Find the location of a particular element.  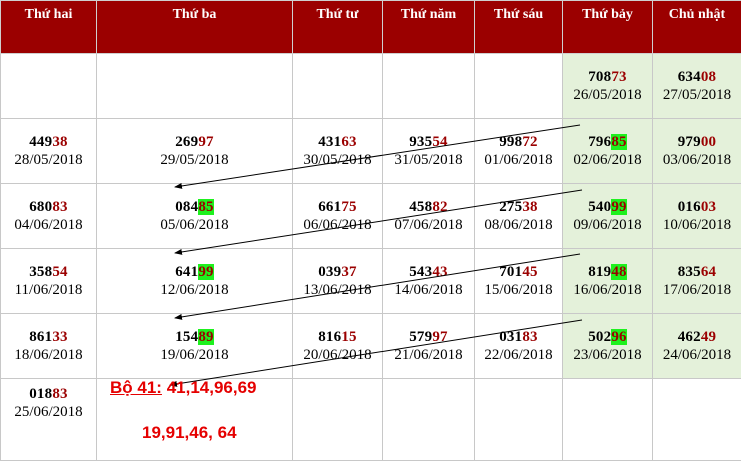

result-number: 68083 is located at coordinates (48, 207).